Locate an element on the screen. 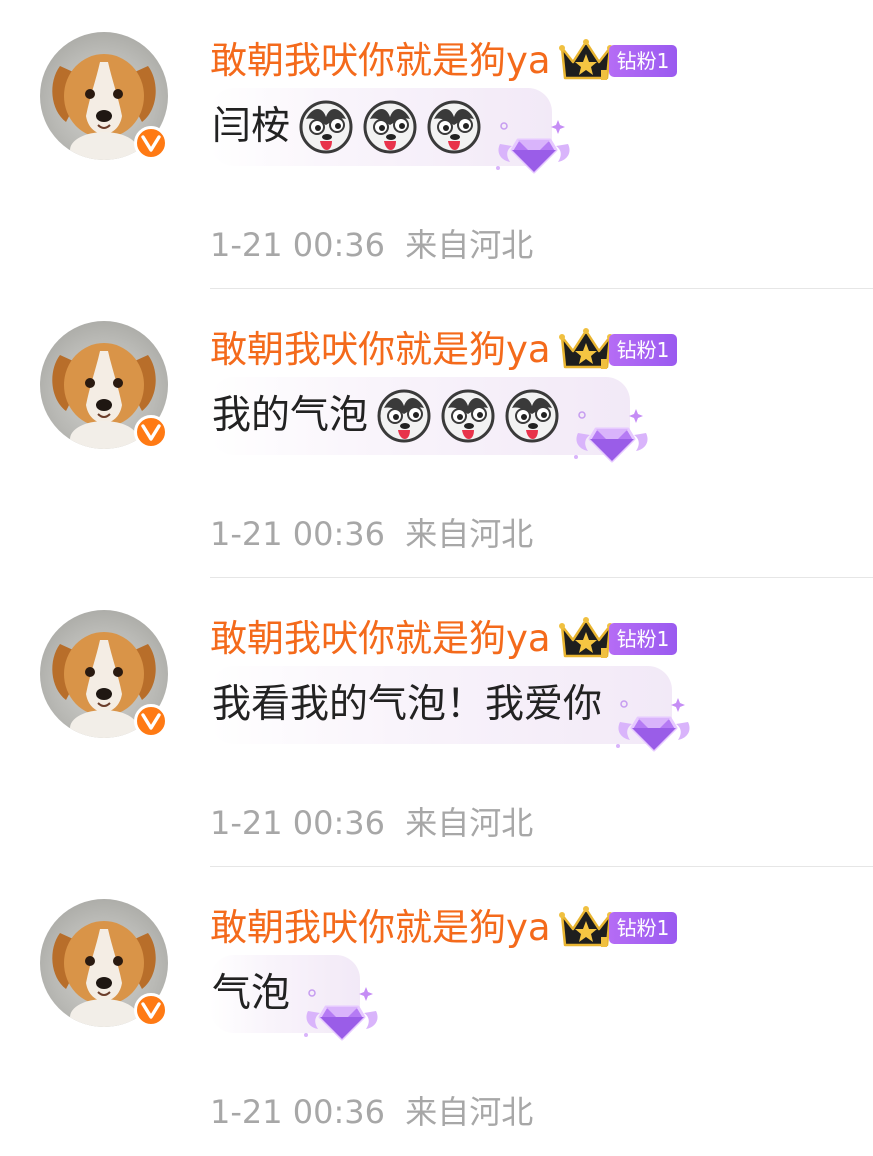 The width and height of the screenshot is (873, 1156). comment-text: 我的气泡 is located at coordinates (290, 415).